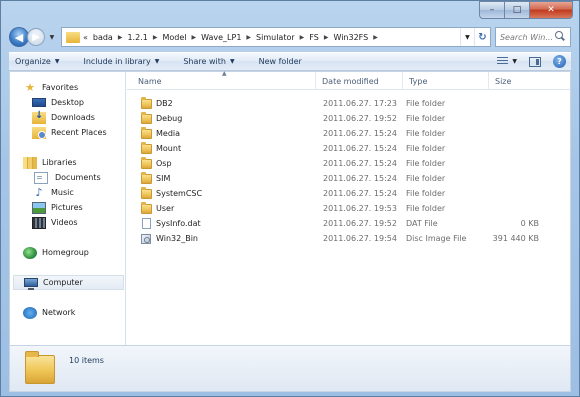  Describe the element at coordinates (60, 87) in the screenshot. I see `sidebar-item-label: Favorites` at that location.